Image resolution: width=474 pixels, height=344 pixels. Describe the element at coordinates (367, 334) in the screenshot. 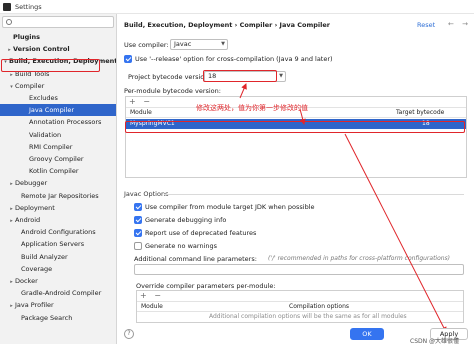

I see `ok-button: OK` at that location.